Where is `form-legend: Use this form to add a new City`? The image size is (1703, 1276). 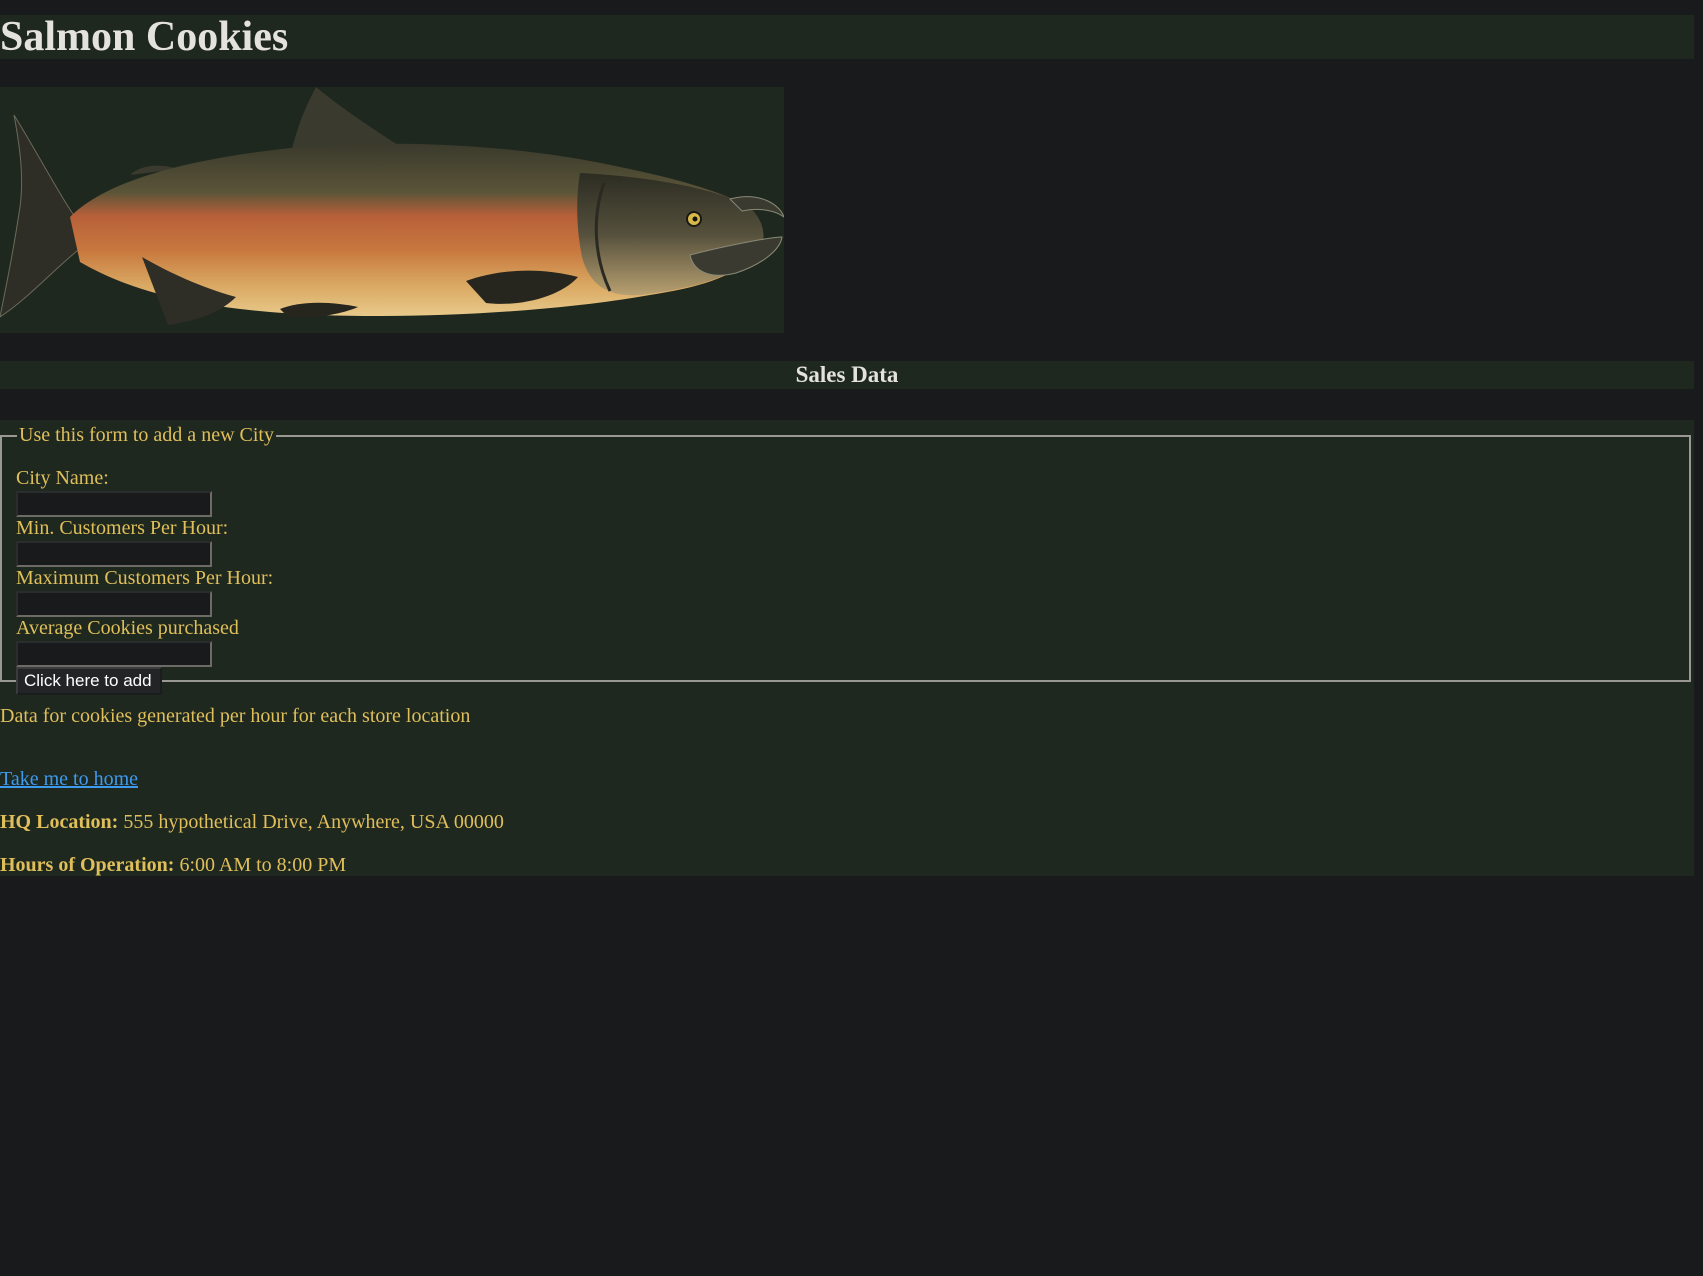
form-legend: Use this form to add a new City is located at coordinates (146, 435).